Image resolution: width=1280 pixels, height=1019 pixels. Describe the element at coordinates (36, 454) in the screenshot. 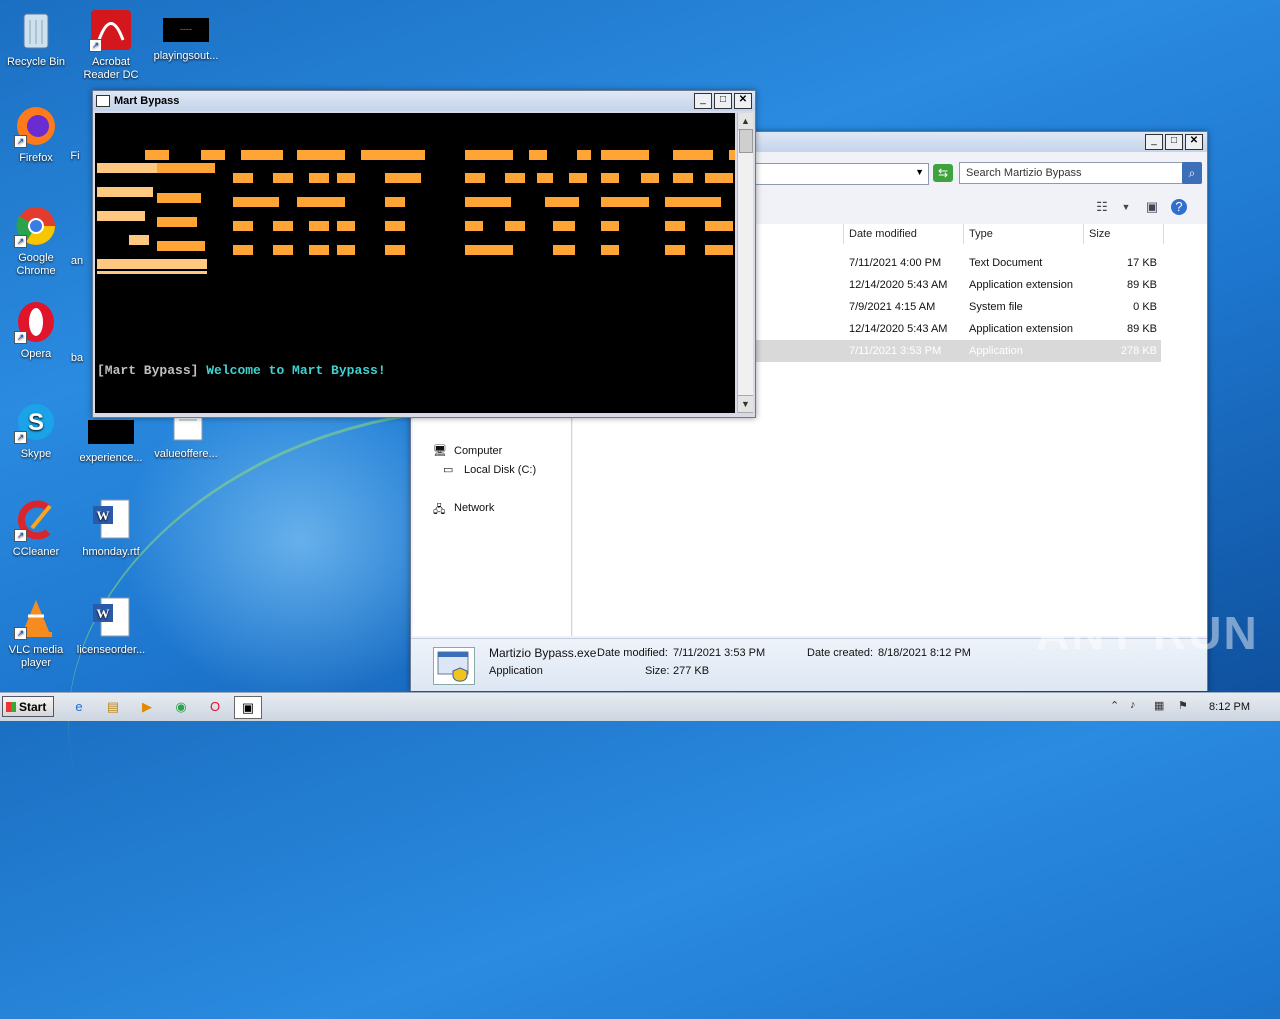

I see `desktop-icon-label: Skype` at that location.